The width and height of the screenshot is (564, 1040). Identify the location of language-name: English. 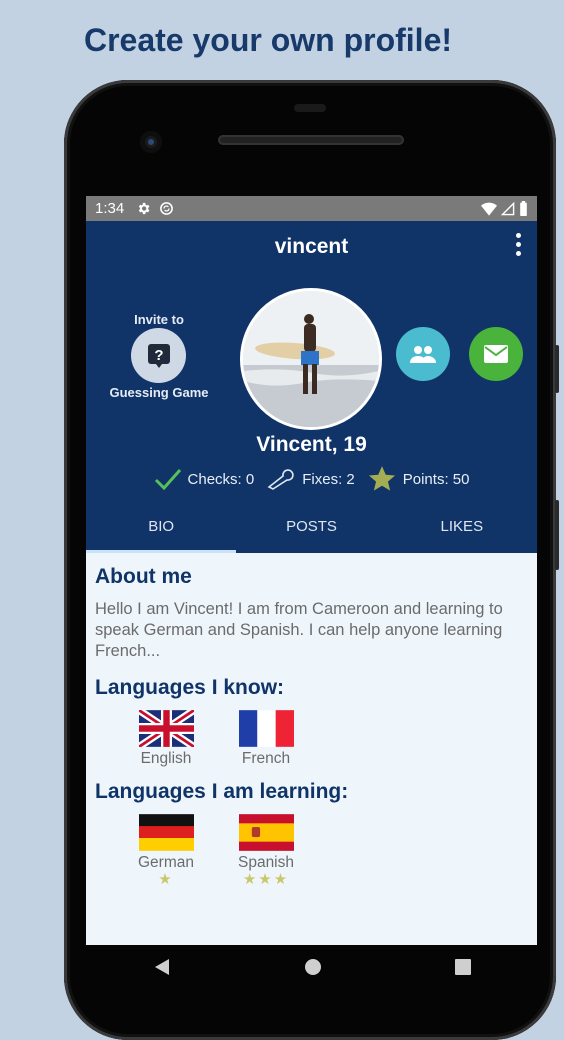
(166, 758).